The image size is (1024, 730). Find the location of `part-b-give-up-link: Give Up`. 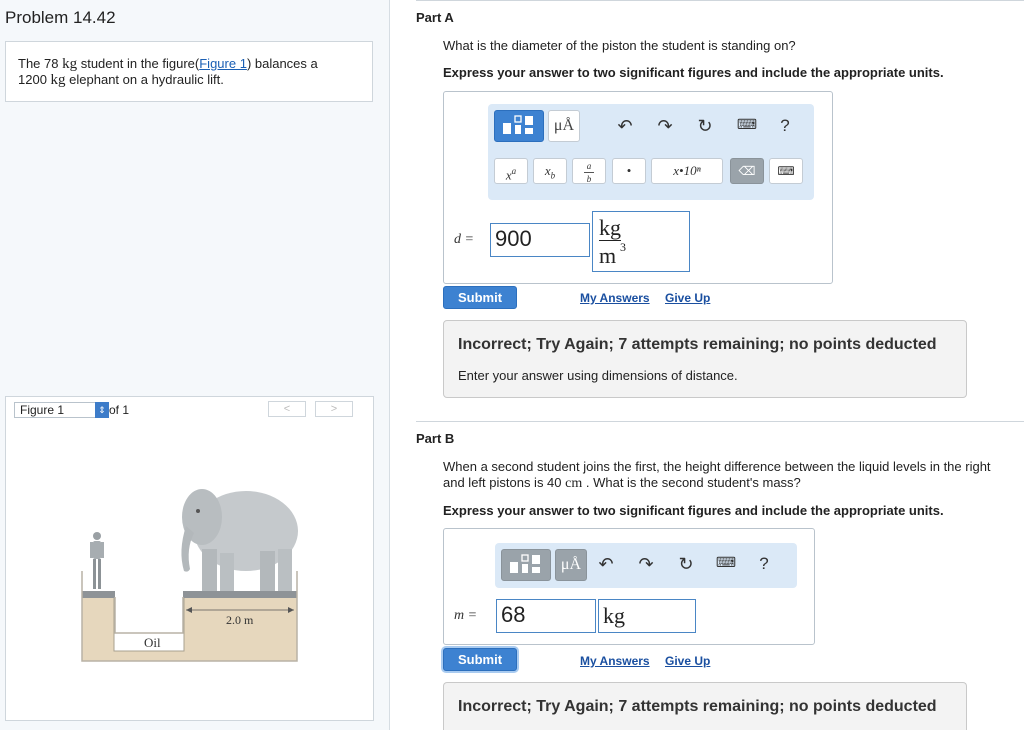

part-b-give-up-link: Give Up is located at coordinates (687, 661).